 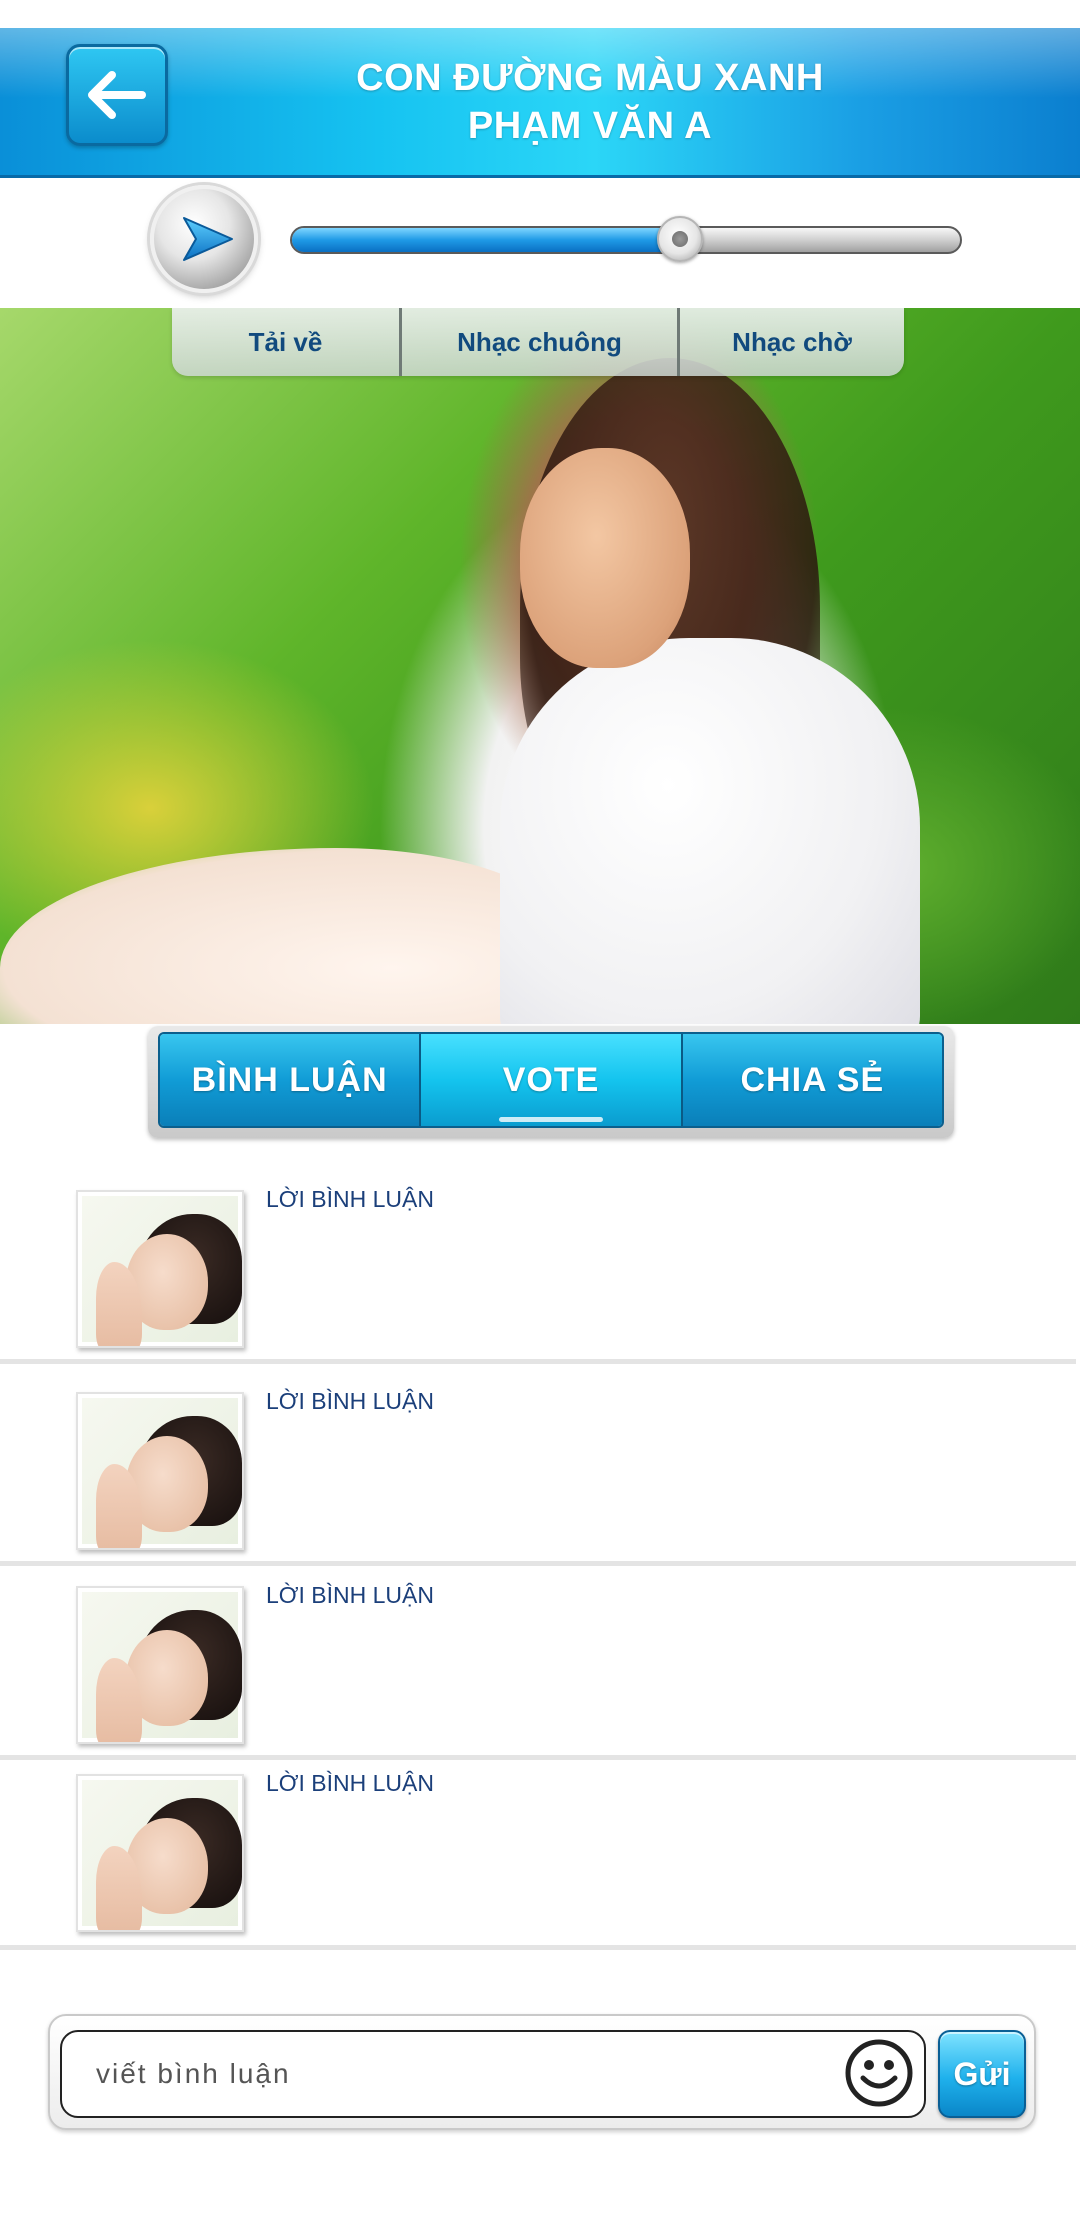 I want to click on tab-comments: BÌNH LUẬN, so click(x=291, y=1080).